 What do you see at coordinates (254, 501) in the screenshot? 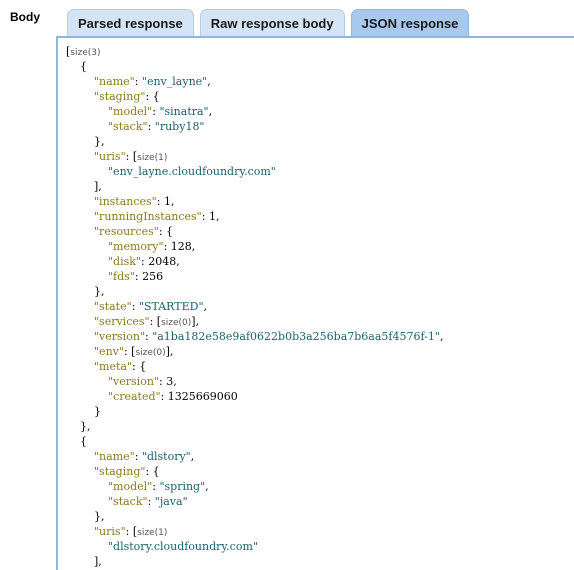
I see `json-line: "stack": "java"` at bounding box center [254, 501].